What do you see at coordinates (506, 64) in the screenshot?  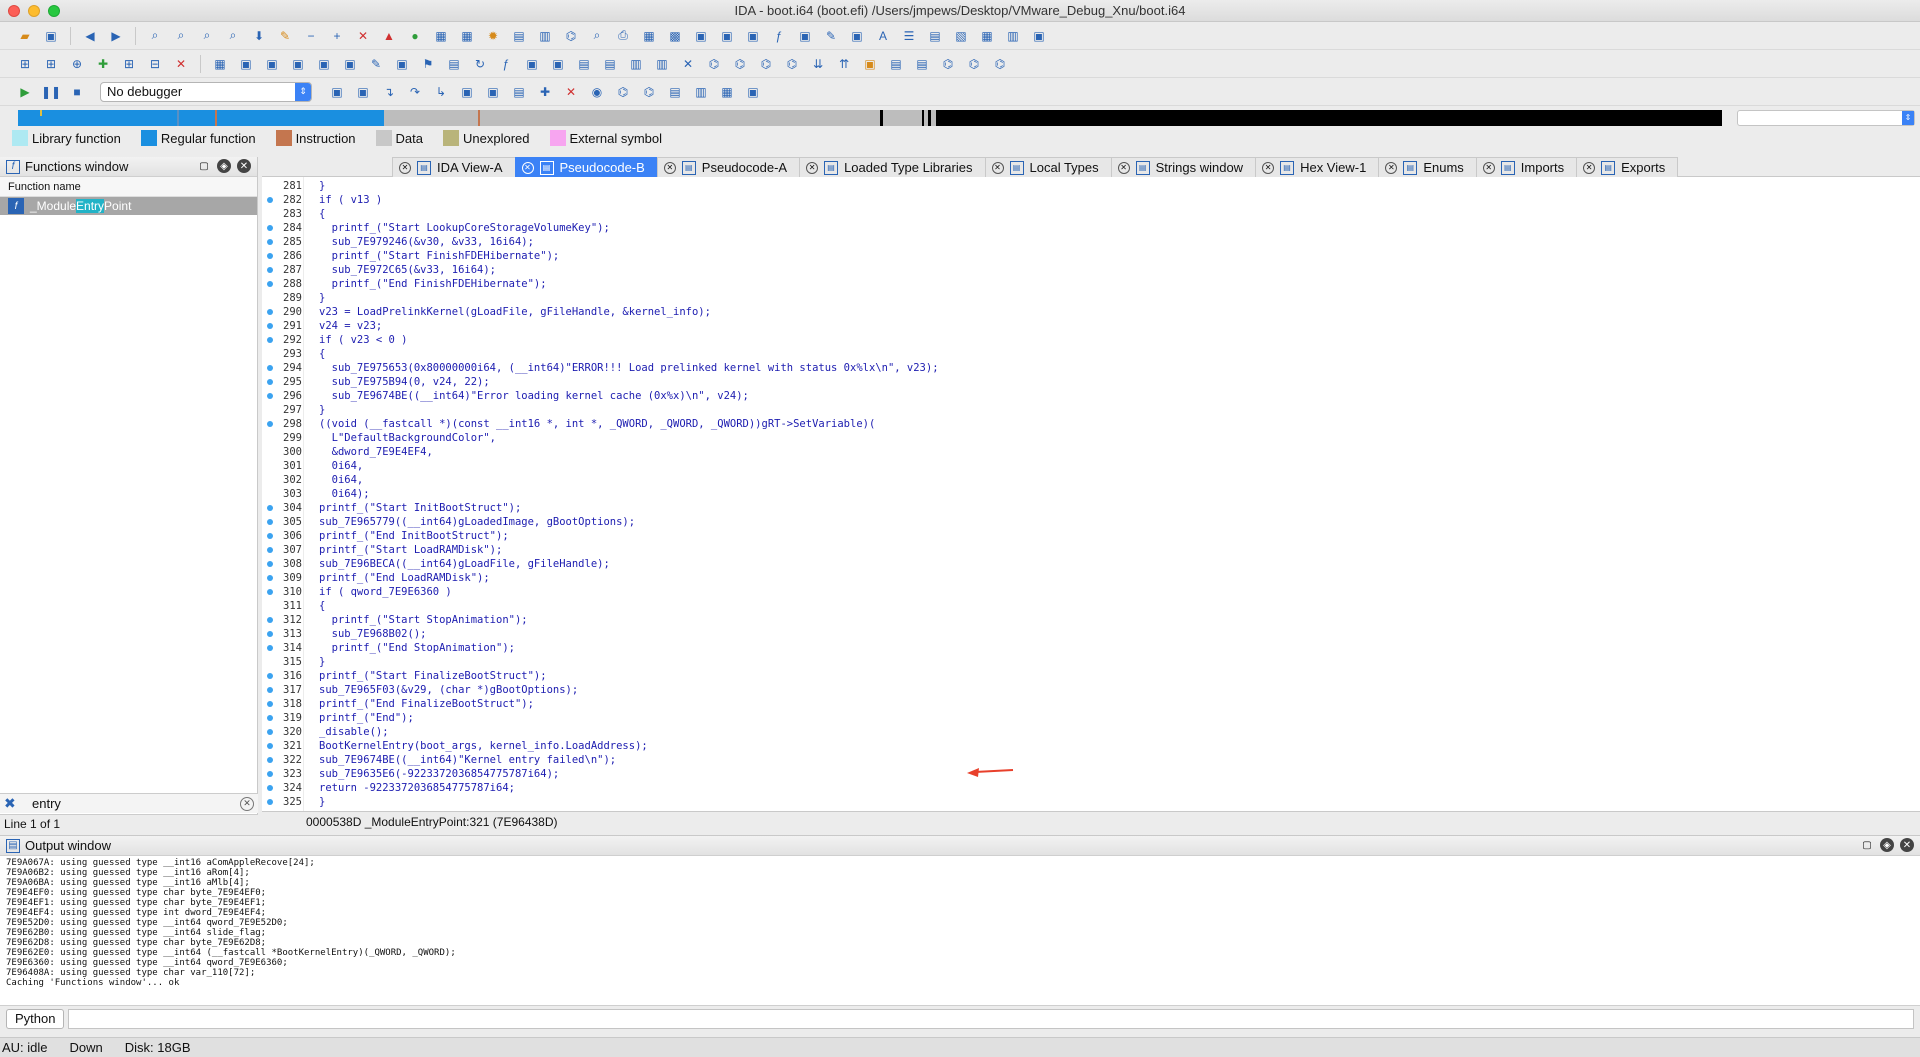 I see `italic-function-icon: ƒ` at bounding box center [506, 64].